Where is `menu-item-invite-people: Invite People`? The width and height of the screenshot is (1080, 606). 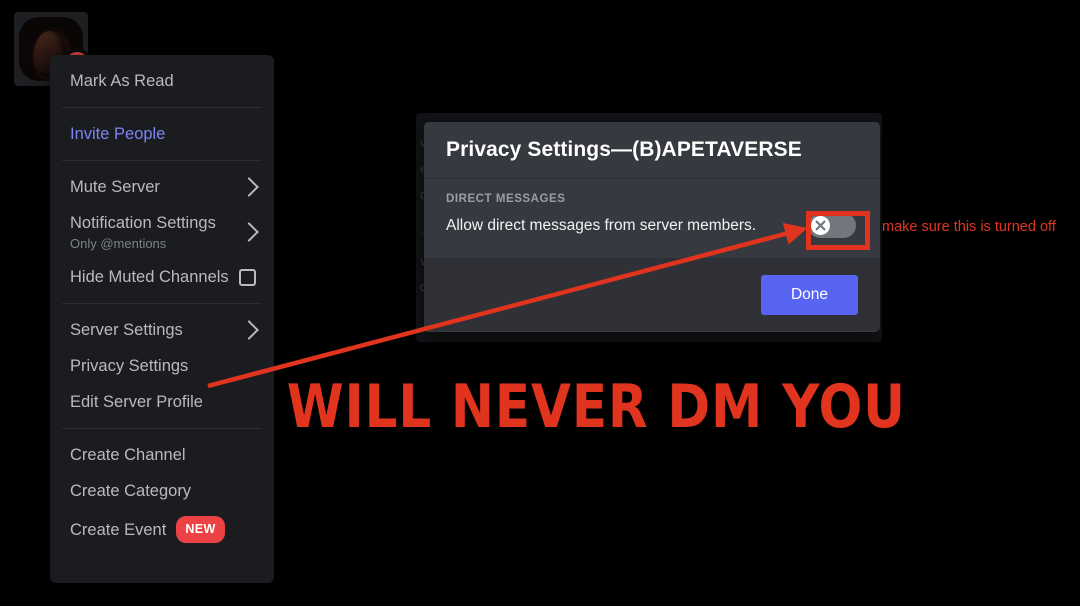 menu-item-invite-people: Invite People is located at coordinates (162, 134).